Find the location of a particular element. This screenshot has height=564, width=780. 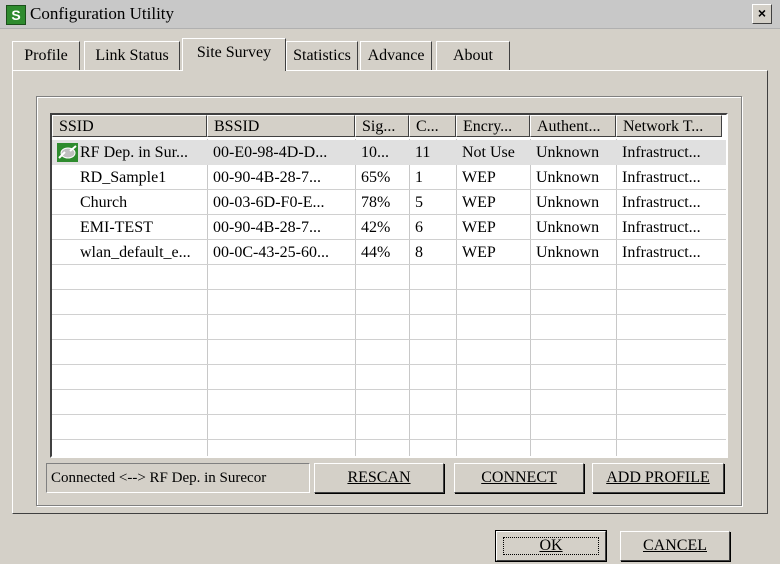

tab-about: About is located at coordinates (473, 55).